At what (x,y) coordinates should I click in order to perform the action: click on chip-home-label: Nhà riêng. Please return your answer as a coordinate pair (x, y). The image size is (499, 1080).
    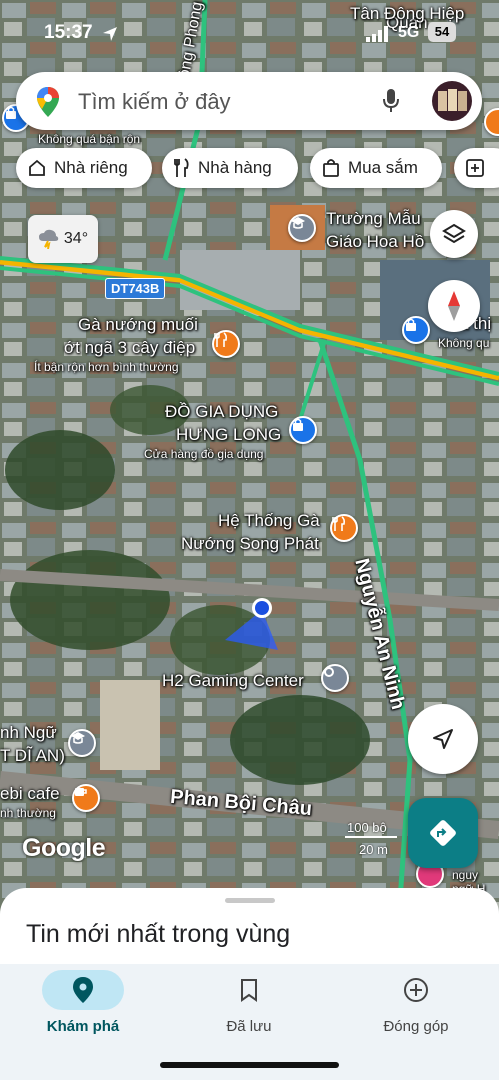
    Looking at the image, I should click on (91, 167).